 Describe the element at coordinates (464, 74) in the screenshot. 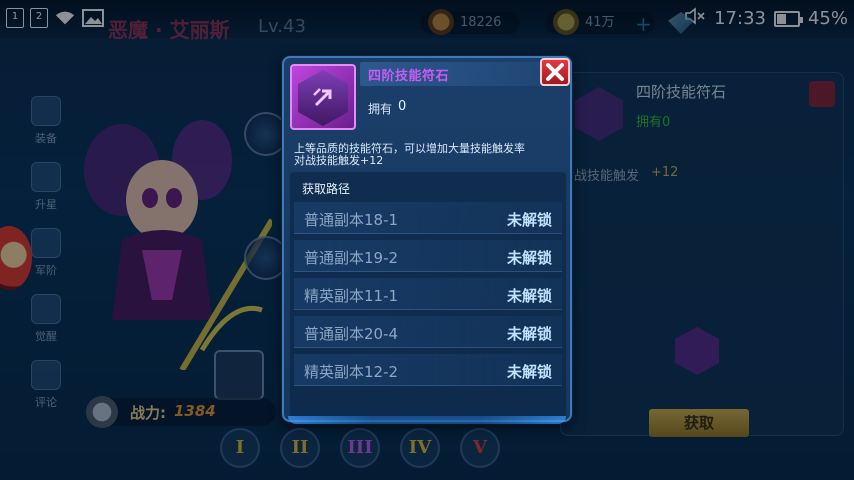

I see `title-bar: 四阶技能符石` at that location.